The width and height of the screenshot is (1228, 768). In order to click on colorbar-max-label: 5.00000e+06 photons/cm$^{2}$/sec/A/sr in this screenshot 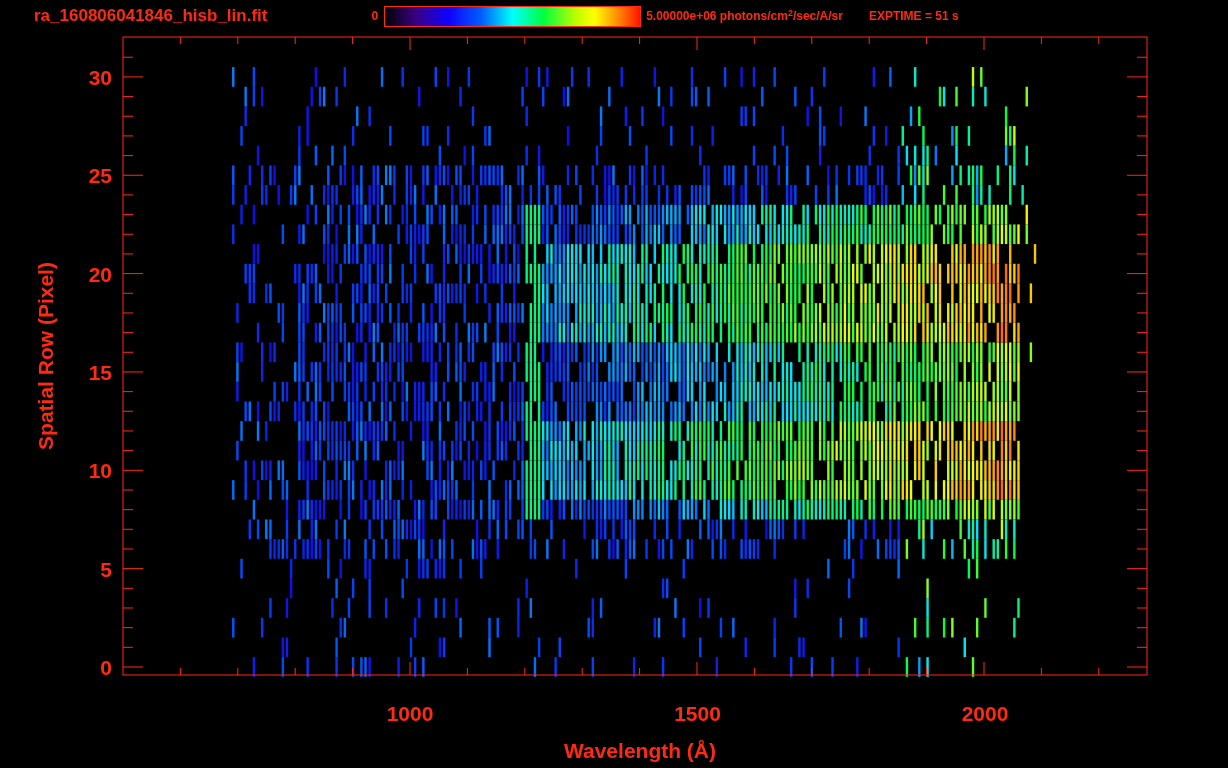, I will do `click(744, 16)`.